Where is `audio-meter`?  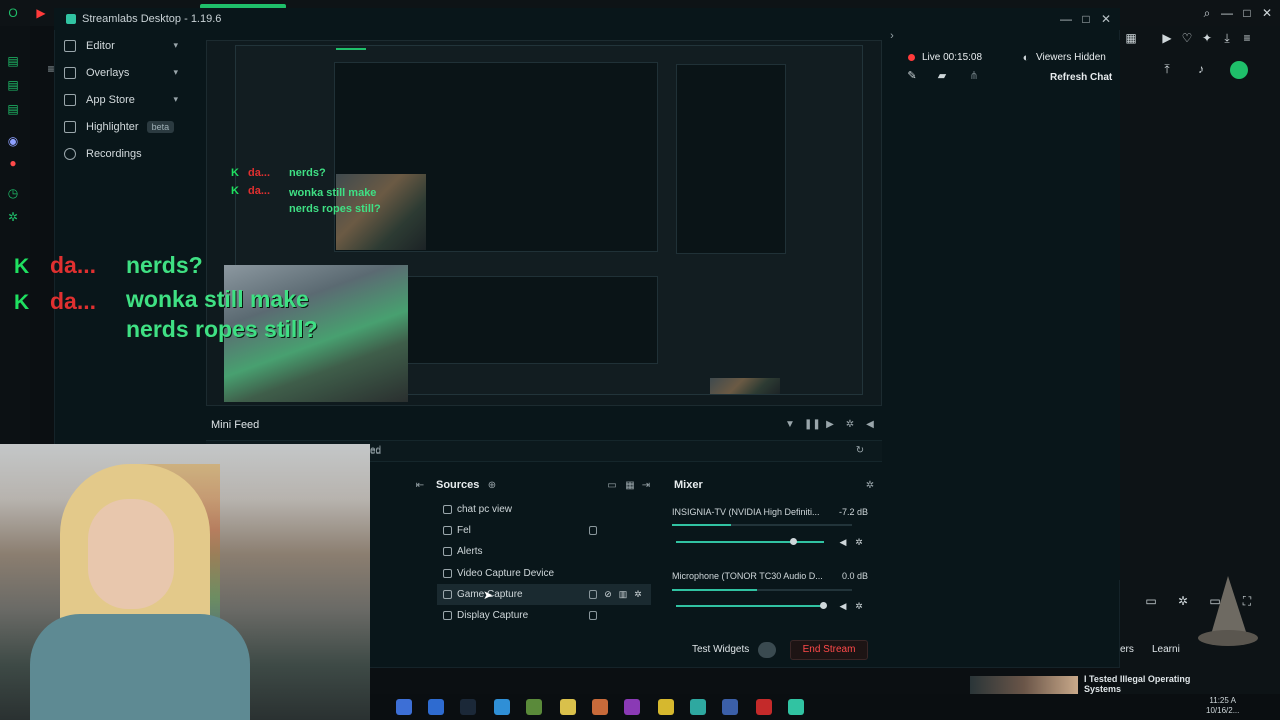
audio-meter is located at coordinates (762, 590).